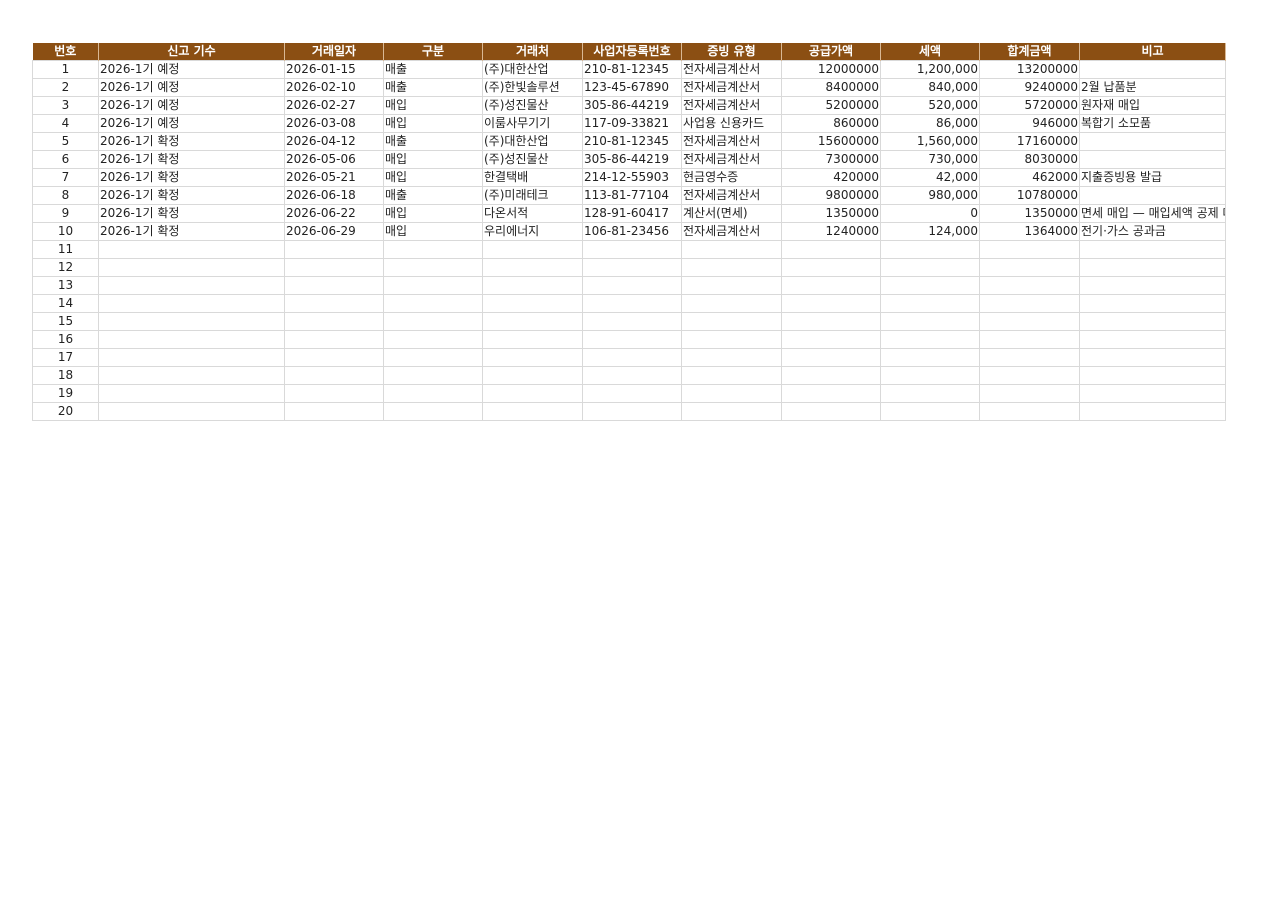  What do you see at coordinates (334, 159) in the screenshot?
I see `cell-col-date: 2026-05-06` at bounding box center [334, 159].